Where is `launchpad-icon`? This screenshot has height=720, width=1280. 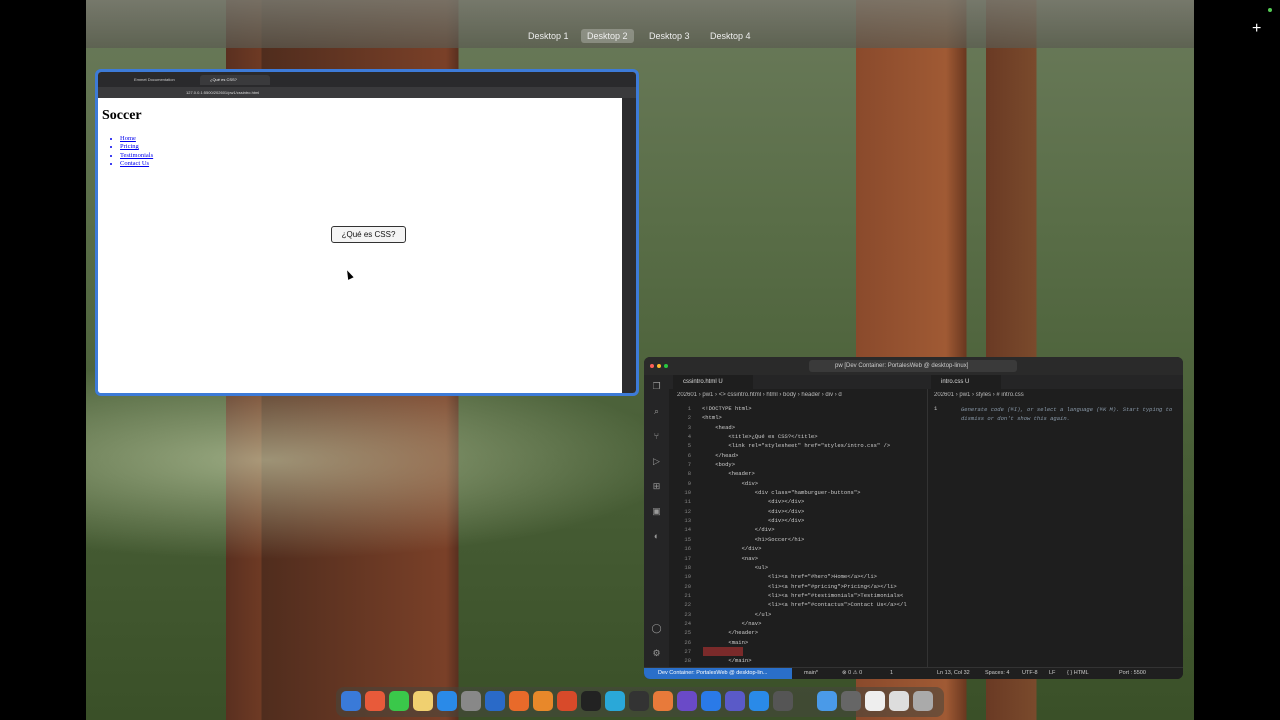
launchpad-icon is located at coordinates (375, 701).